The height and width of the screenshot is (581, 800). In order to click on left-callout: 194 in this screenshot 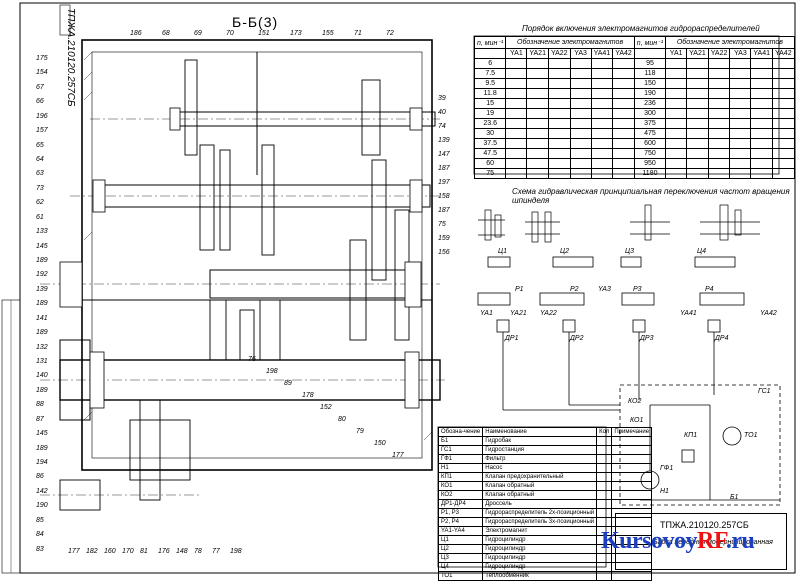, I will do `click(42, 462)`.